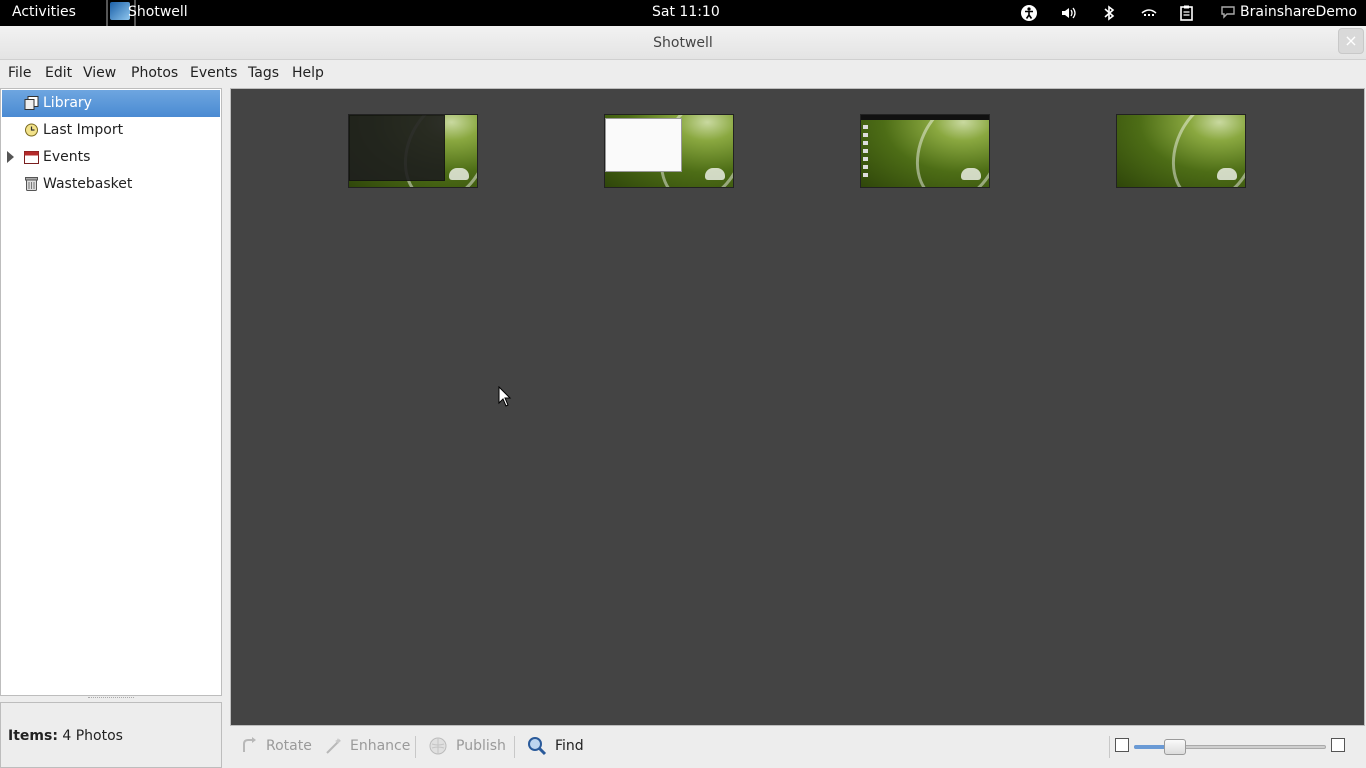 This screenshot has height=768, width=1366. What do you see at coordinates (33, 736) in the screenshot?
I see `items-label: Items:` at bounding box center [33, 736].